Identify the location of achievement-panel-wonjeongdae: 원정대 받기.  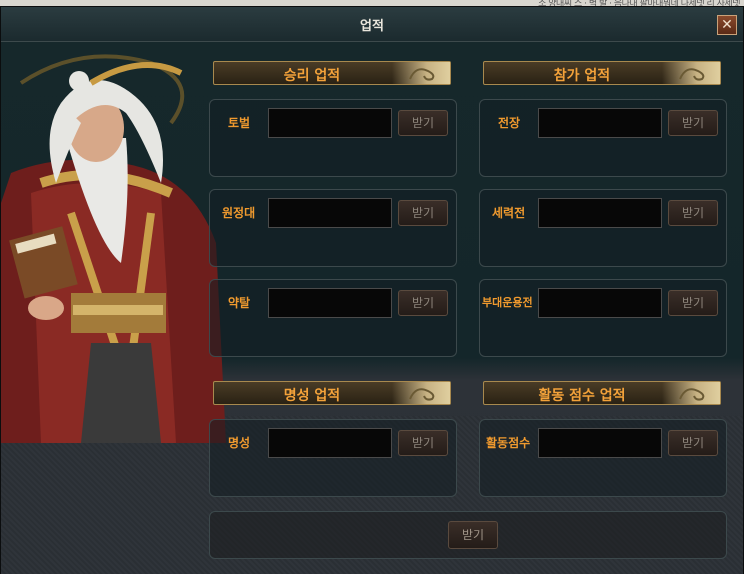
(333, 228).